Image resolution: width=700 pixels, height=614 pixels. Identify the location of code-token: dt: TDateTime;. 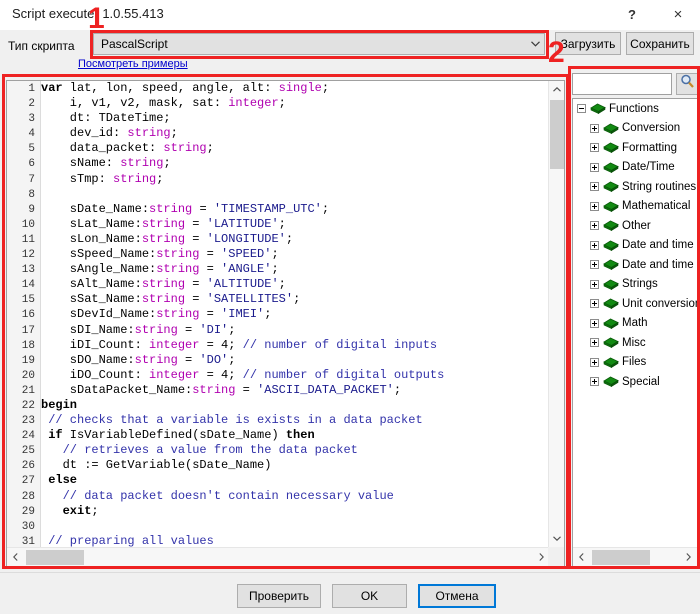
(106, 118).